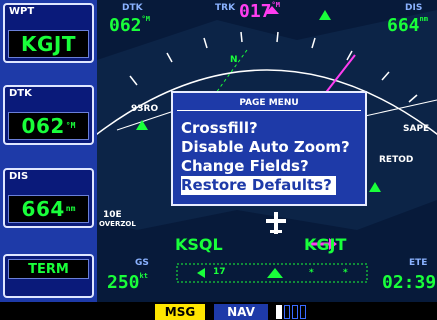  I want to click on north-marker: N, so click(234, 60).